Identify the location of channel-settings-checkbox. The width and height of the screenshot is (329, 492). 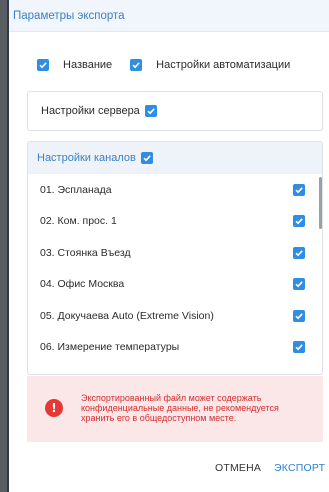
(146, 158).